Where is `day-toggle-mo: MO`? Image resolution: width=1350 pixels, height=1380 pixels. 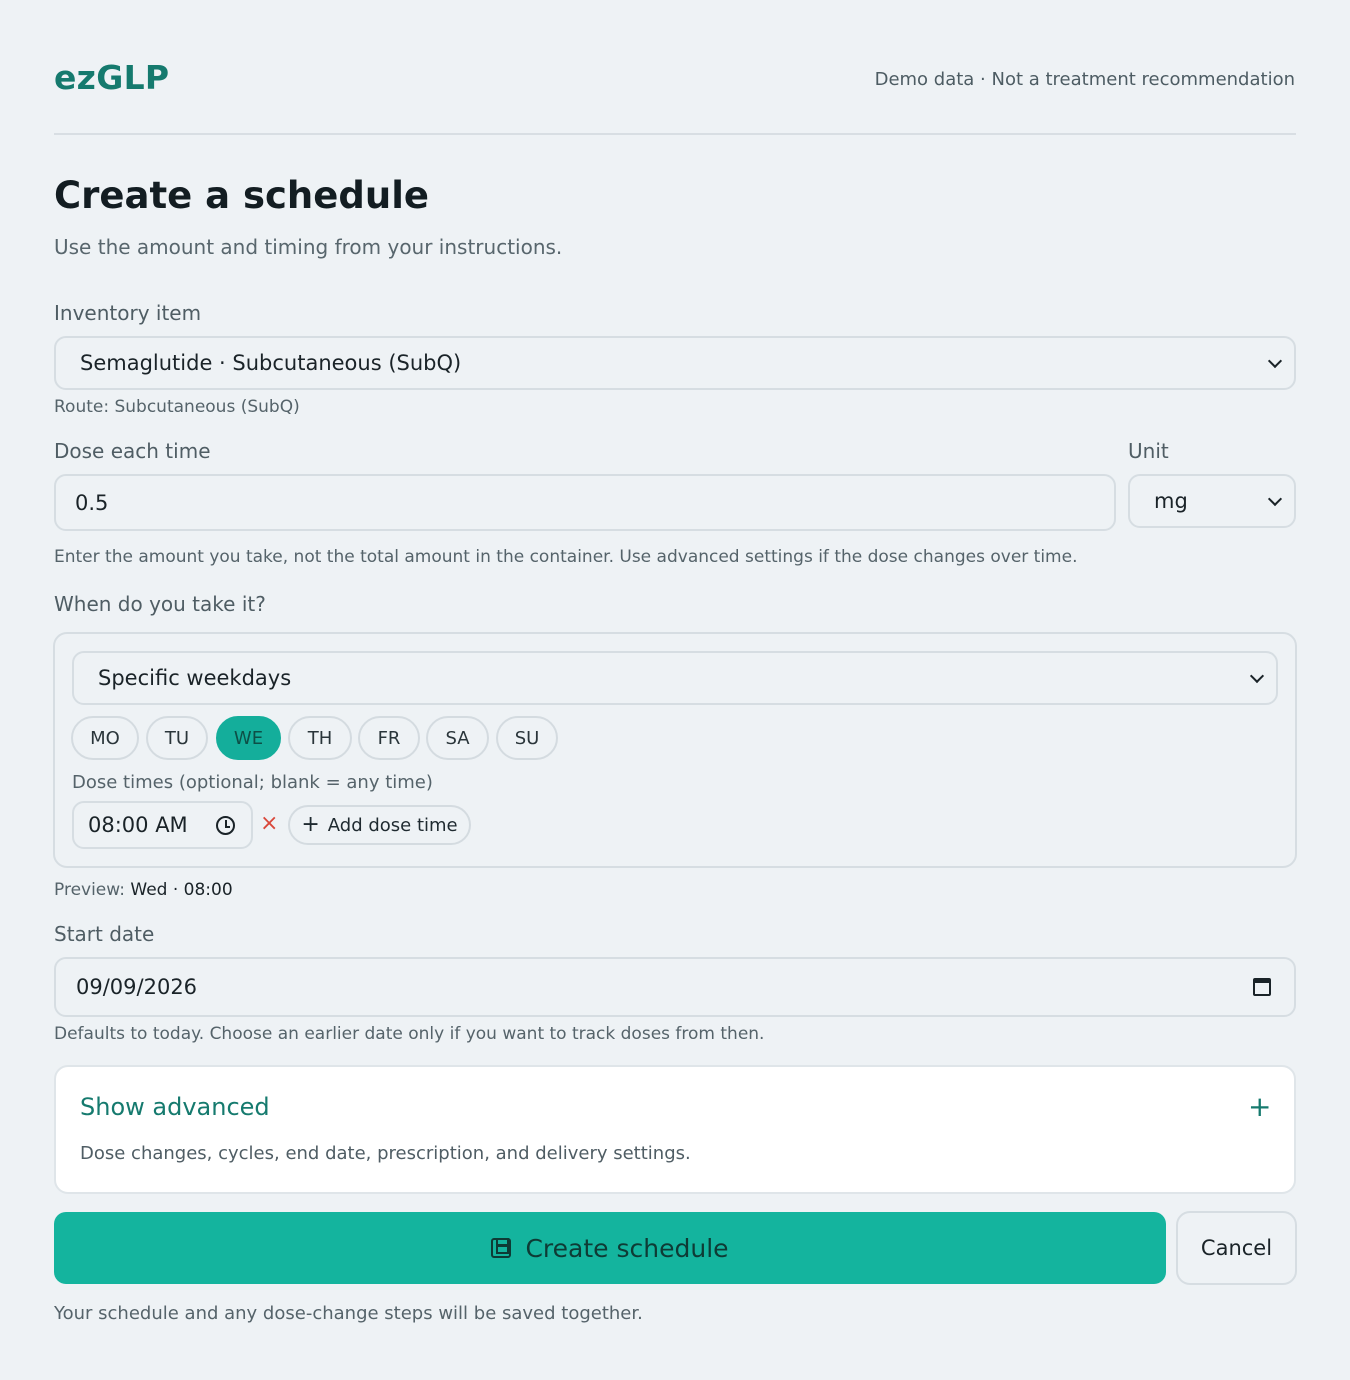 day-toggle-mo: MO is located at coordinates (105, 738).